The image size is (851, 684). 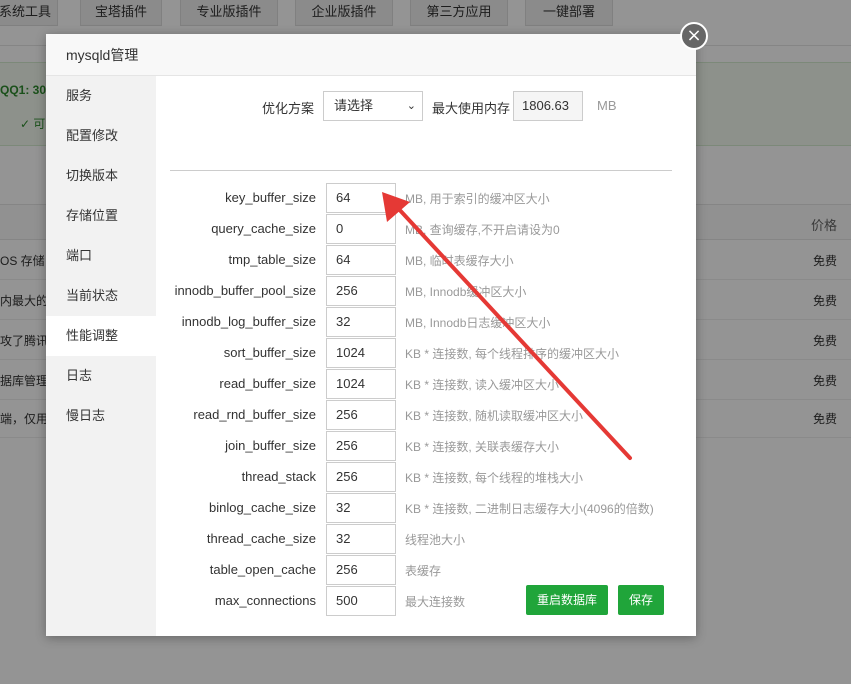 I want to click on chevron-down-icon: ⌄, so click(x=411, y=106).